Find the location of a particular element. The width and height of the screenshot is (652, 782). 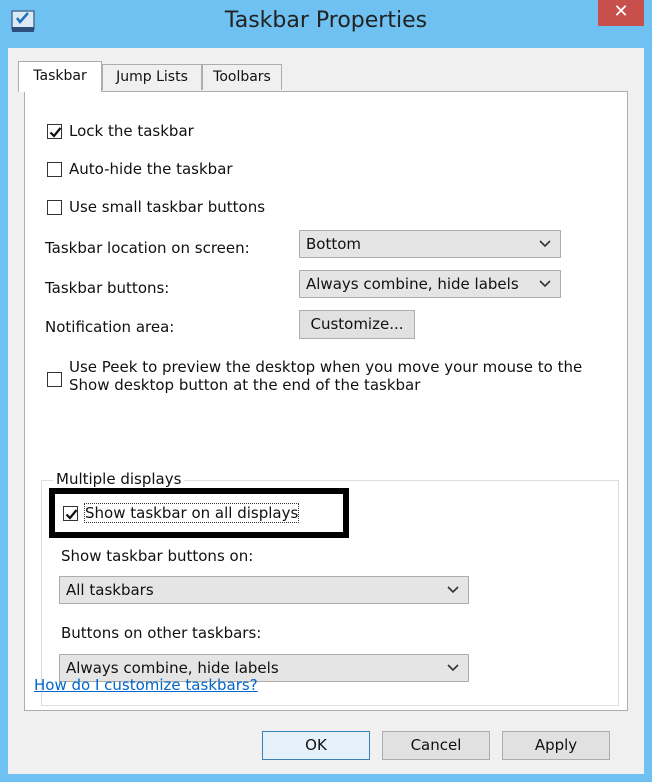

window-title: Taskbar Properties is located at coordinates (326, 20).